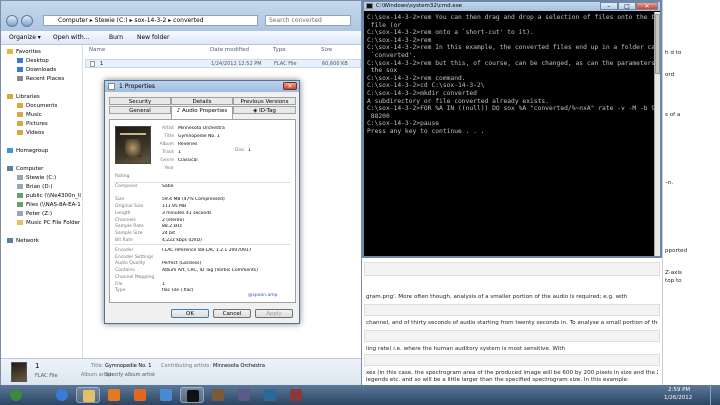  I want to click on explorer-toolbar: Organize ▾ Open with... Burn New folder, so click(181, 38).